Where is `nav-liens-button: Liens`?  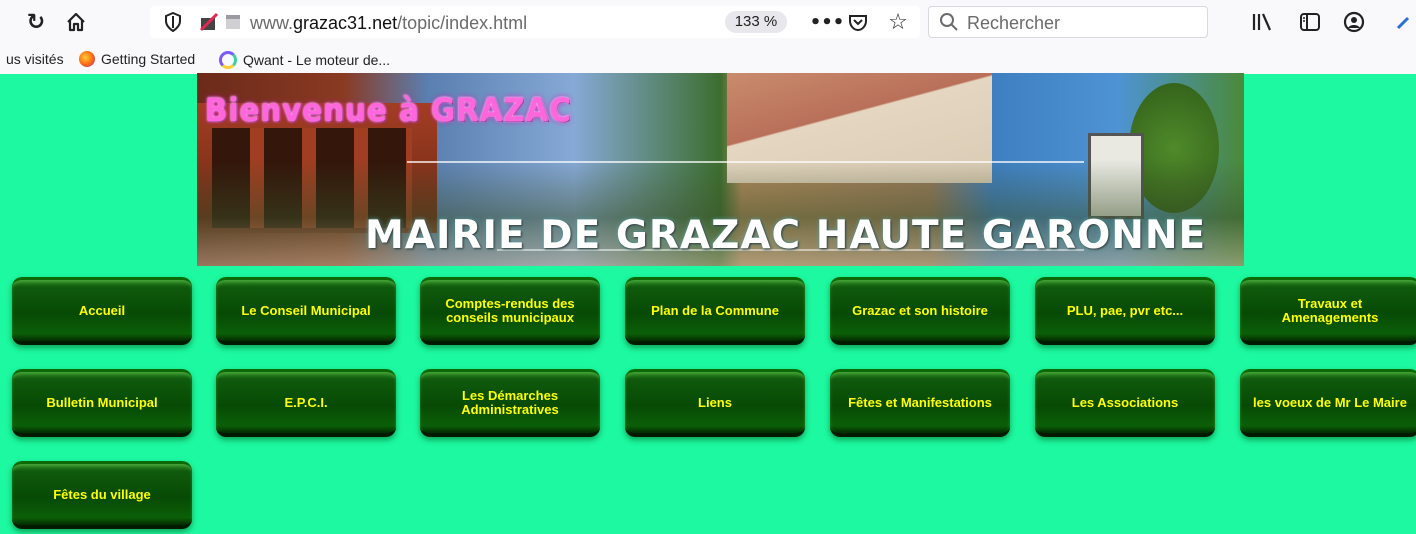
nav-liens-button: Liens is located at coordinates (715, 403).